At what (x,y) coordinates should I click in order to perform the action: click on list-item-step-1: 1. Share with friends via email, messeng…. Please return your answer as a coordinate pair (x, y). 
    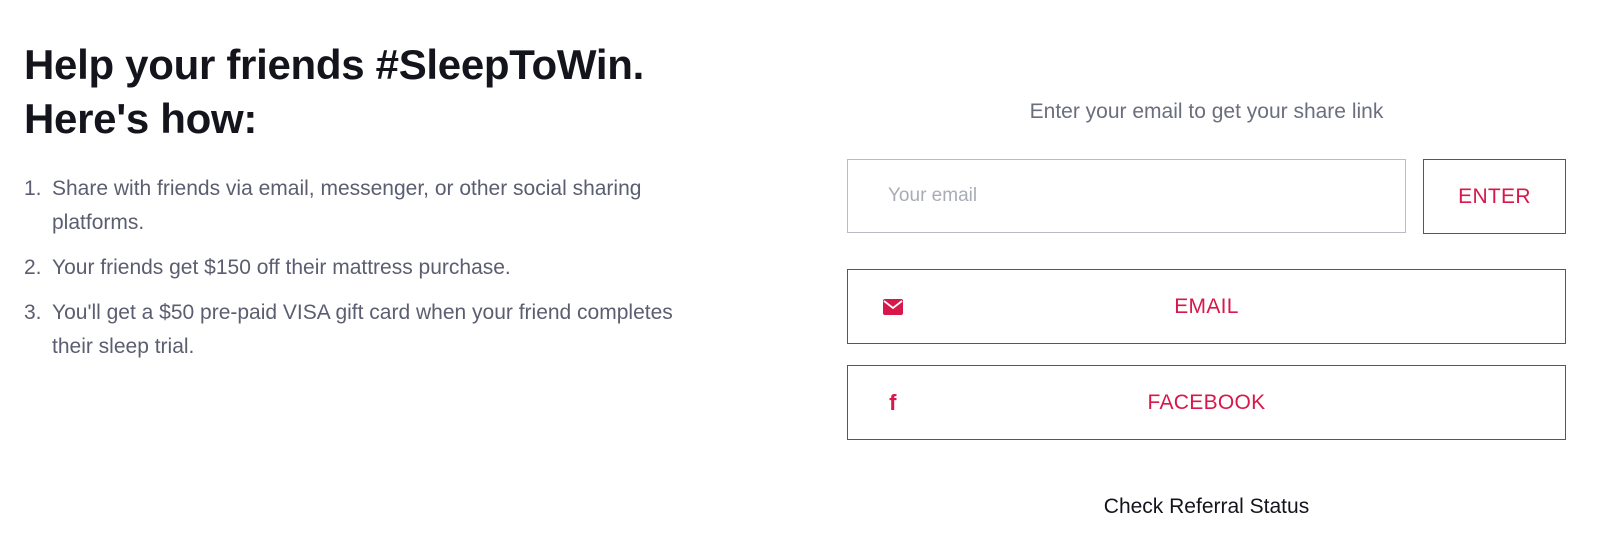
    Looking at the image, I should click on (384, 206).